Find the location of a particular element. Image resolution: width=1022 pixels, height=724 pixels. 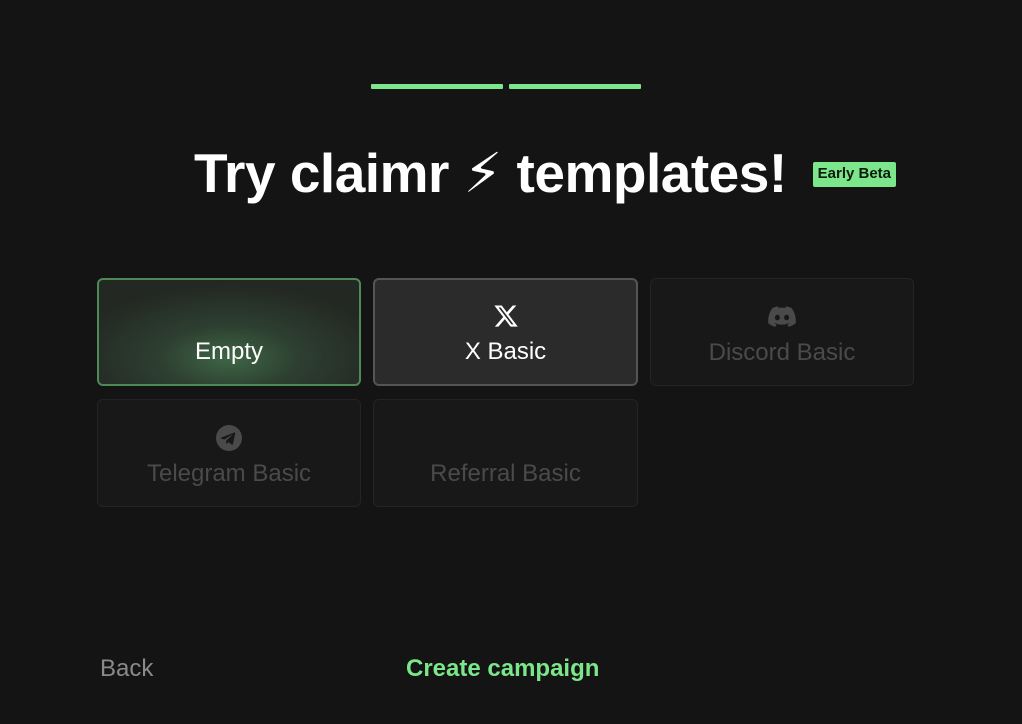

template-card-x-basic: X Basic is located at coordinates (505, 332).